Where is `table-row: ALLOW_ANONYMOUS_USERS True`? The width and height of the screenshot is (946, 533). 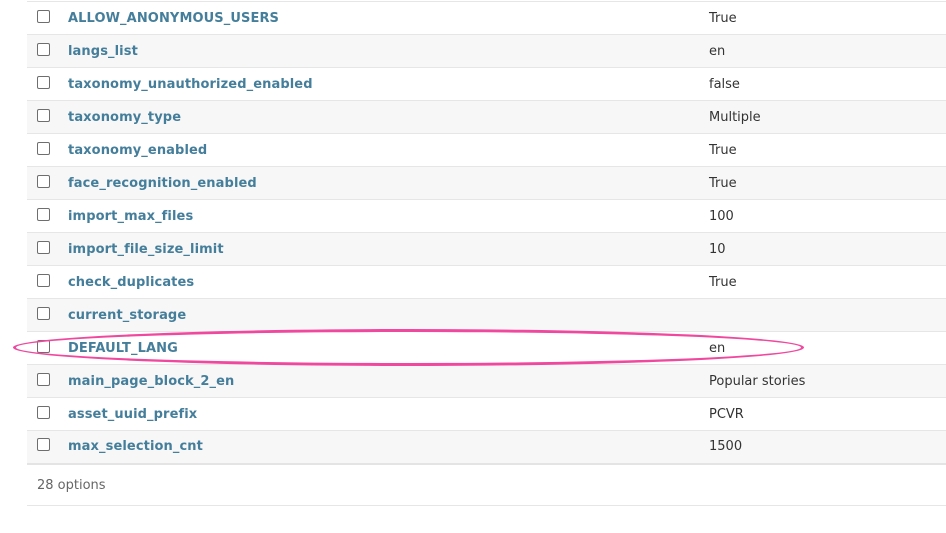
table-row: ALLOW_ANONYMOUS_USERS True is located at coordinates (486, 18).